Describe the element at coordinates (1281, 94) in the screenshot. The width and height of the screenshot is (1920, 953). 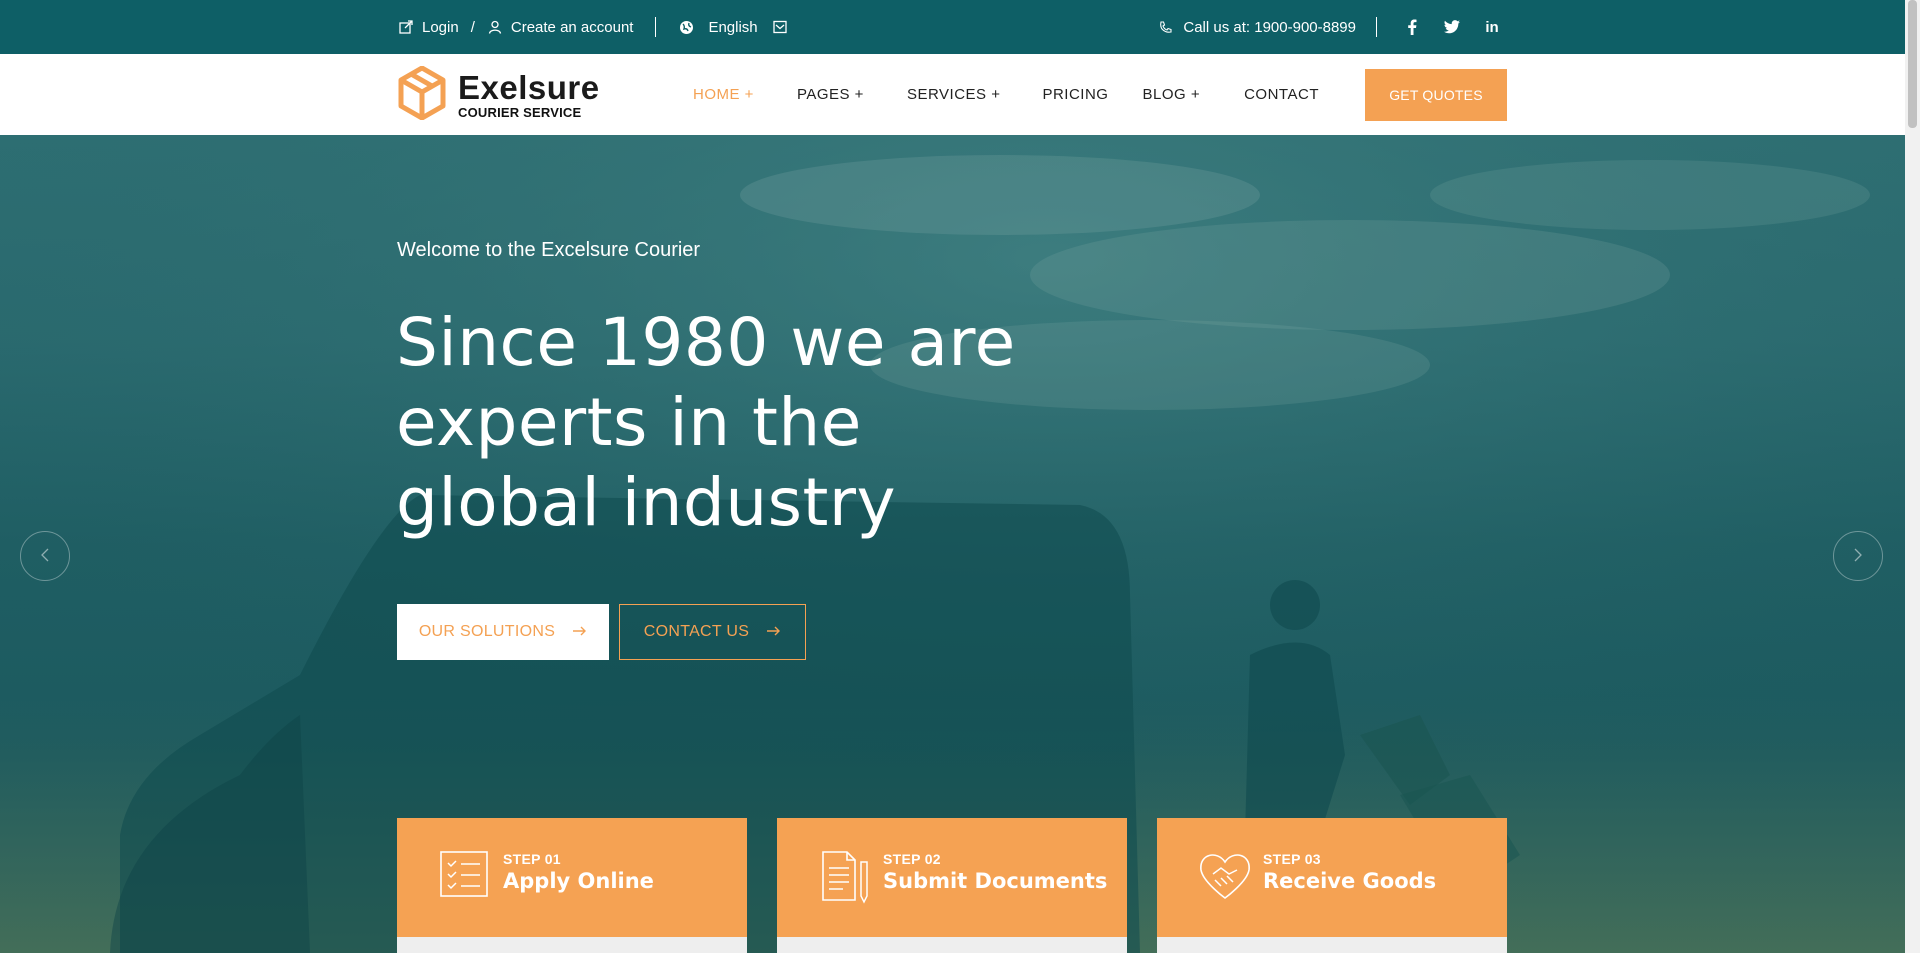
I see `nav-contact: CONTACT` at that location.